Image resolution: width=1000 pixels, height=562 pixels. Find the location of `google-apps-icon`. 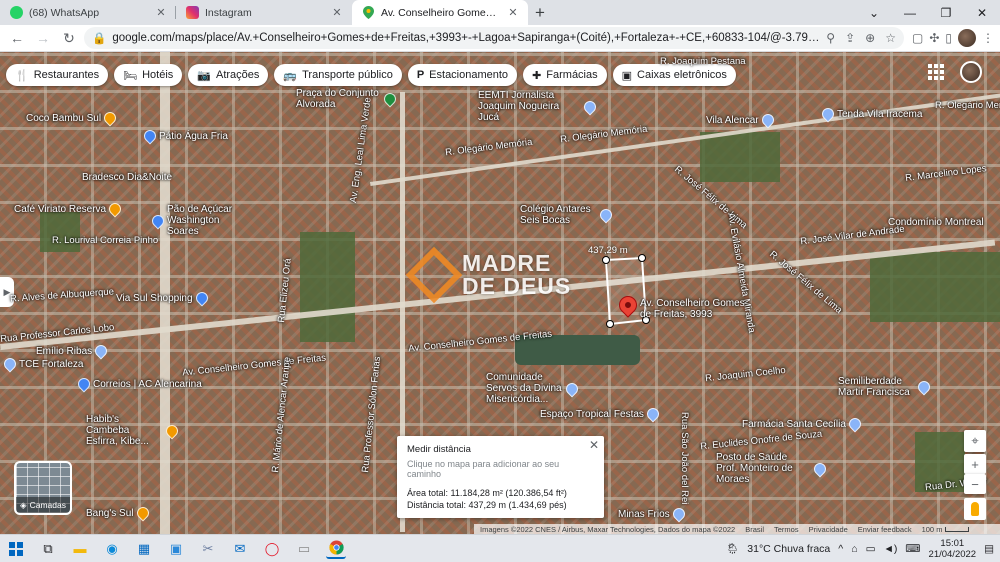

google-apps-icon is located at coordinates (936, 72).